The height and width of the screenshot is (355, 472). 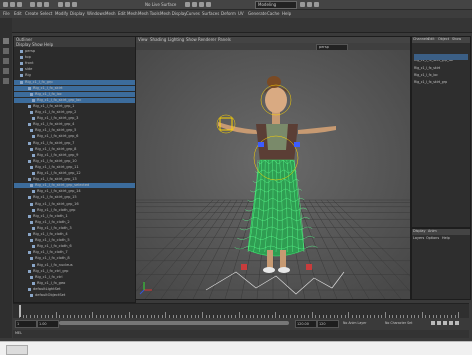 I want to click on outliner-row: Rig_c1_I_fx_skirt_grp_2, so click(x=74, y=112).